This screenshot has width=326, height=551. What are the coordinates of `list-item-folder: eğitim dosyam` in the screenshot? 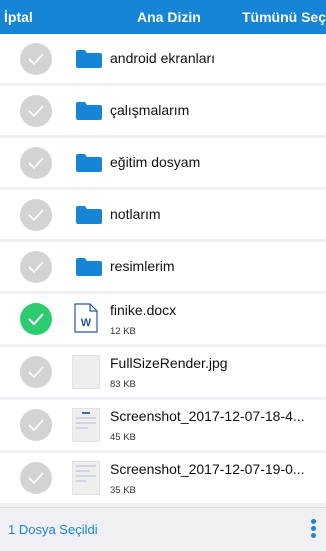 It's located at (163, 162).